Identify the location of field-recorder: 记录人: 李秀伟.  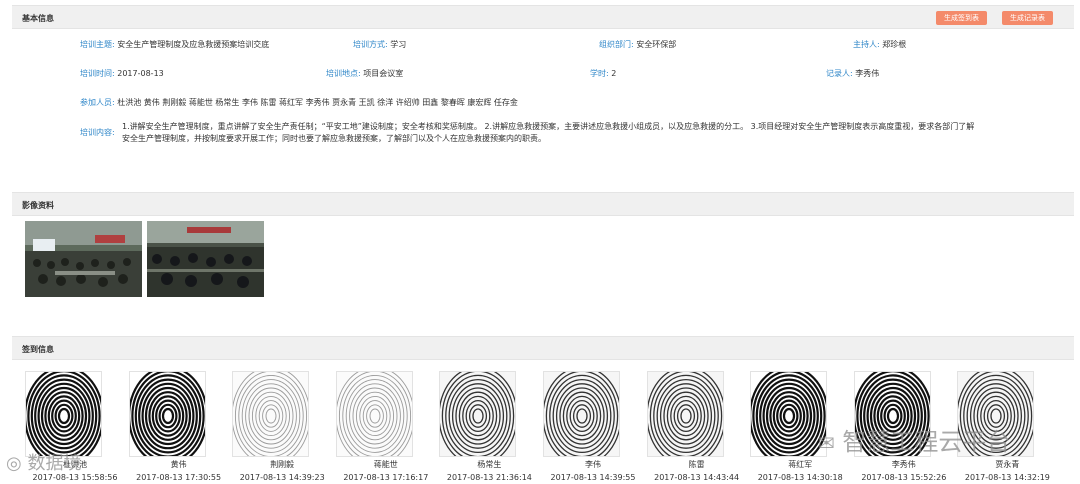
(853, 73).